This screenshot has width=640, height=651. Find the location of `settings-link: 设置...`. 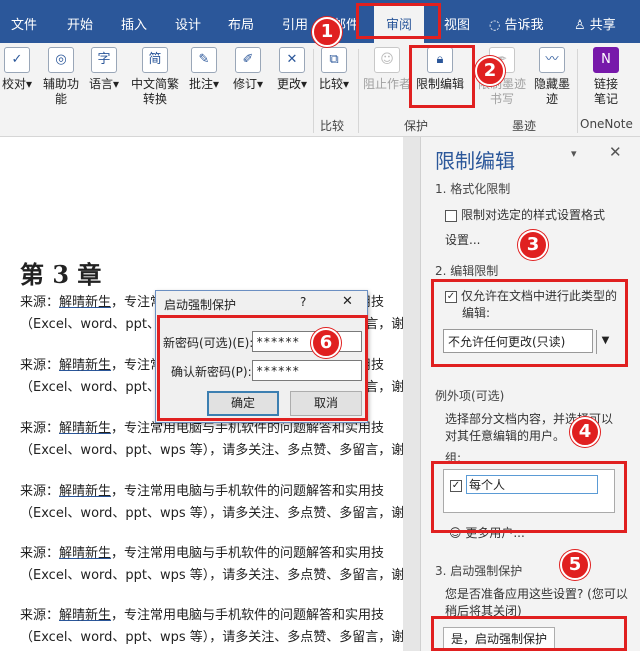

settings-link: 设置... is located at coordinates (462, 240).